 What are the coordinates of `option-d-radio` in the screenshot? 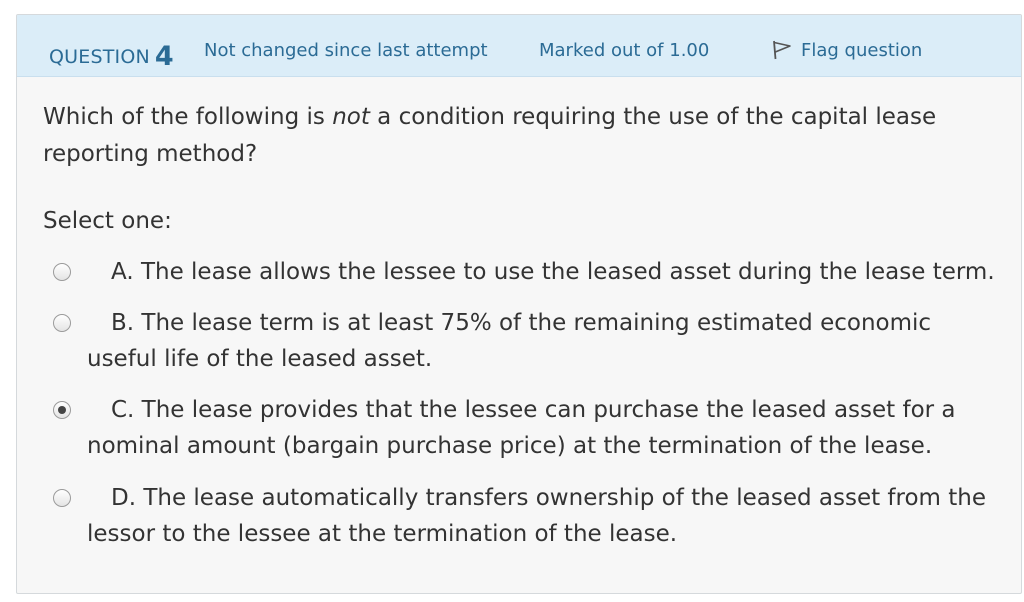 It's located at (62, 498).